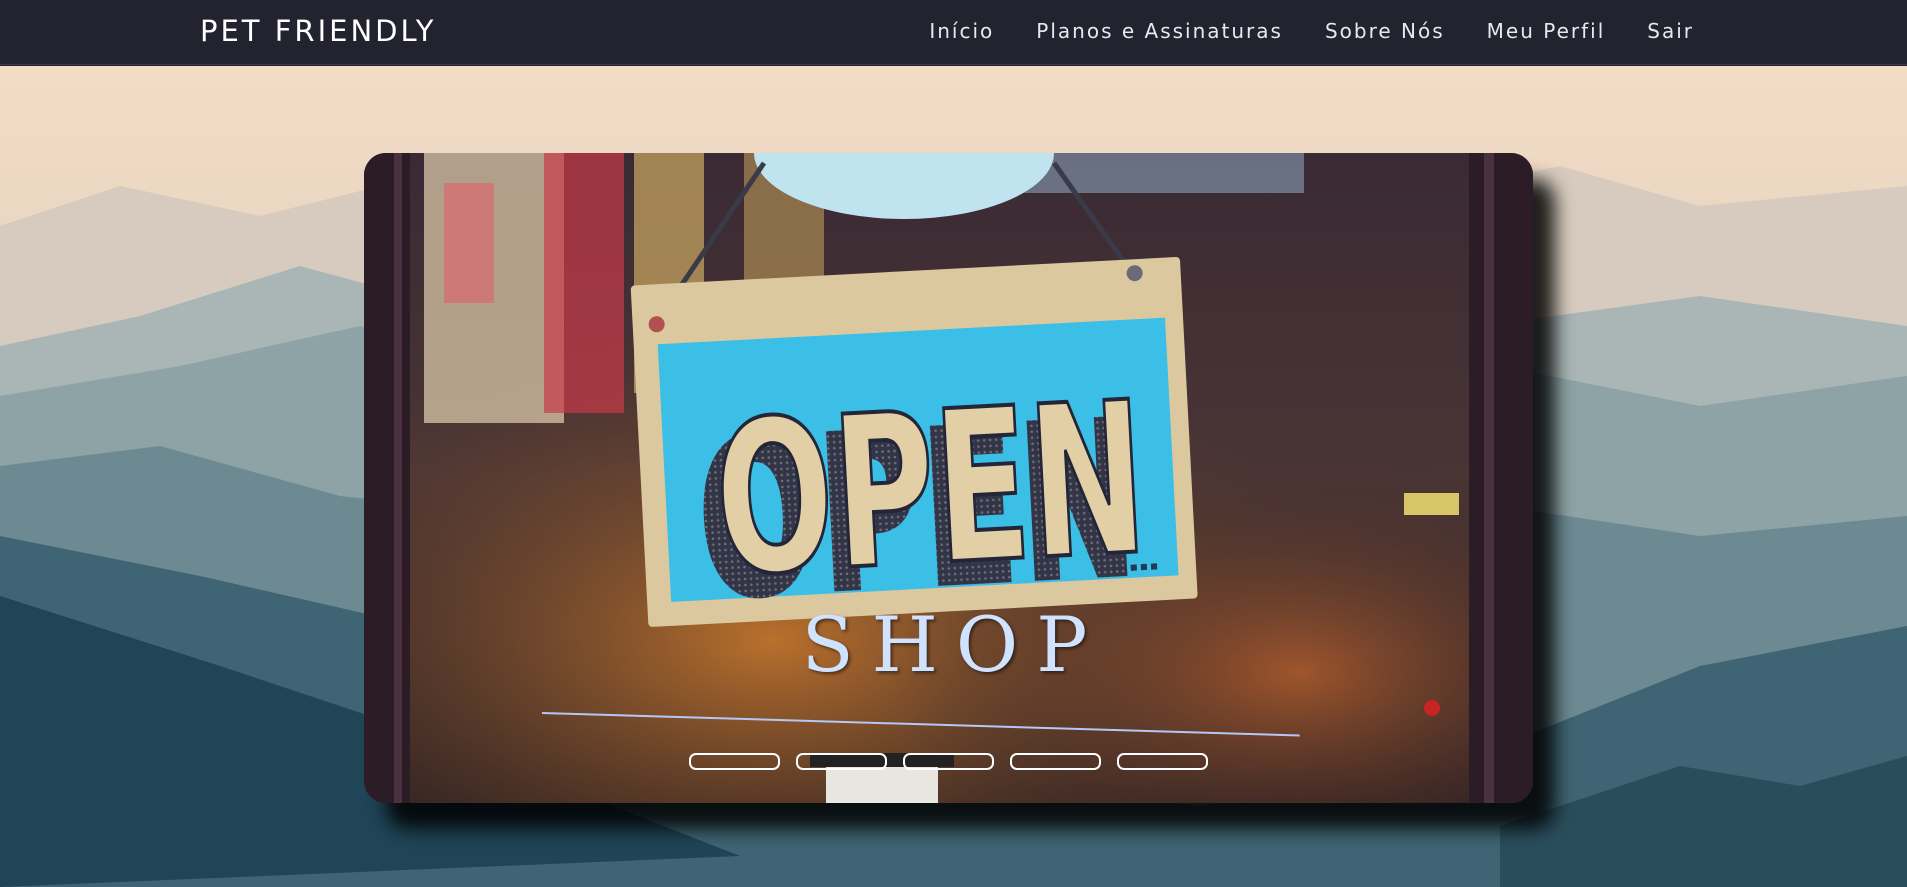  What do you see at coordinates (1546, 31) in the screenshot?
I see `nav-link-perfil: Meu Perfil` at bounding box center [1546, 31].